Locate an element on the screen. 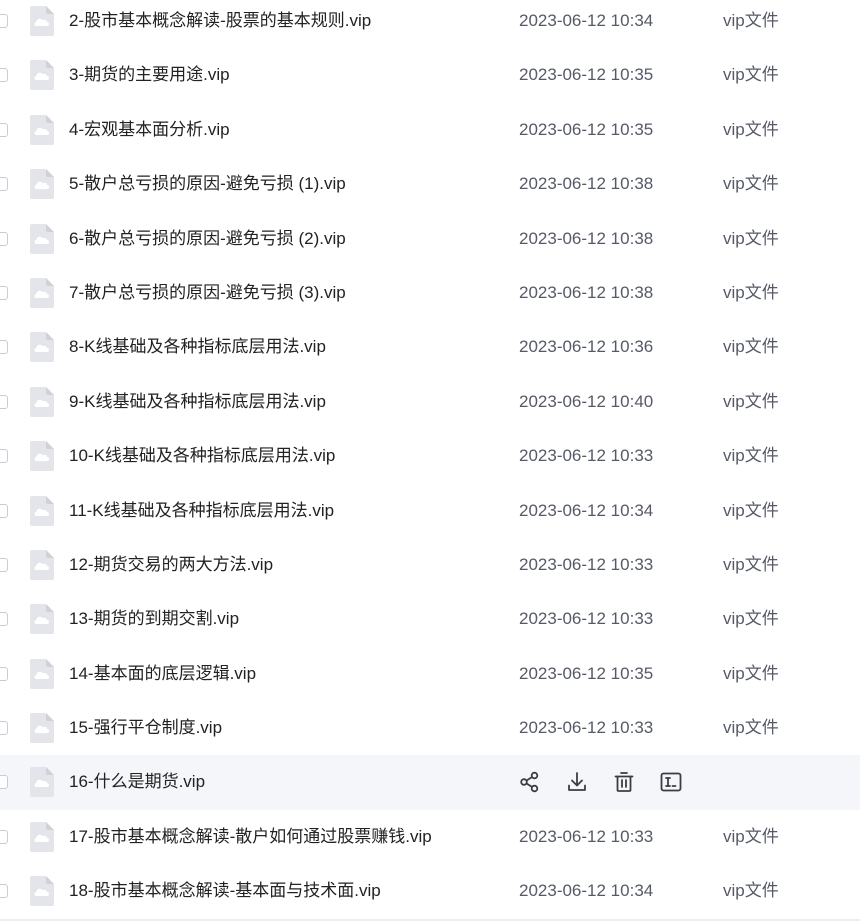 The width and height of the screenshot is (860, 921). file-name: 17-股市基本概念解读-散户如何通过股票赚钱.vip is located at coordinates (250, 837).